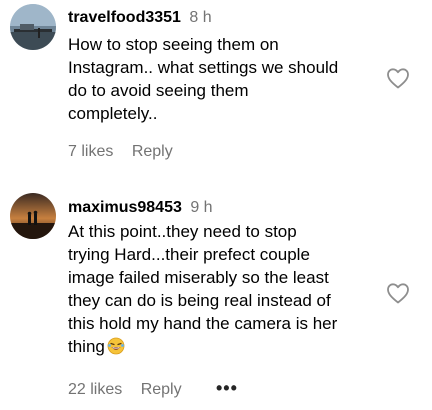  What do you see at coordinates (116, 346) in the screenshot?
I see `rolling-laughing-emoji-icon` at bounding box center [116, 346].